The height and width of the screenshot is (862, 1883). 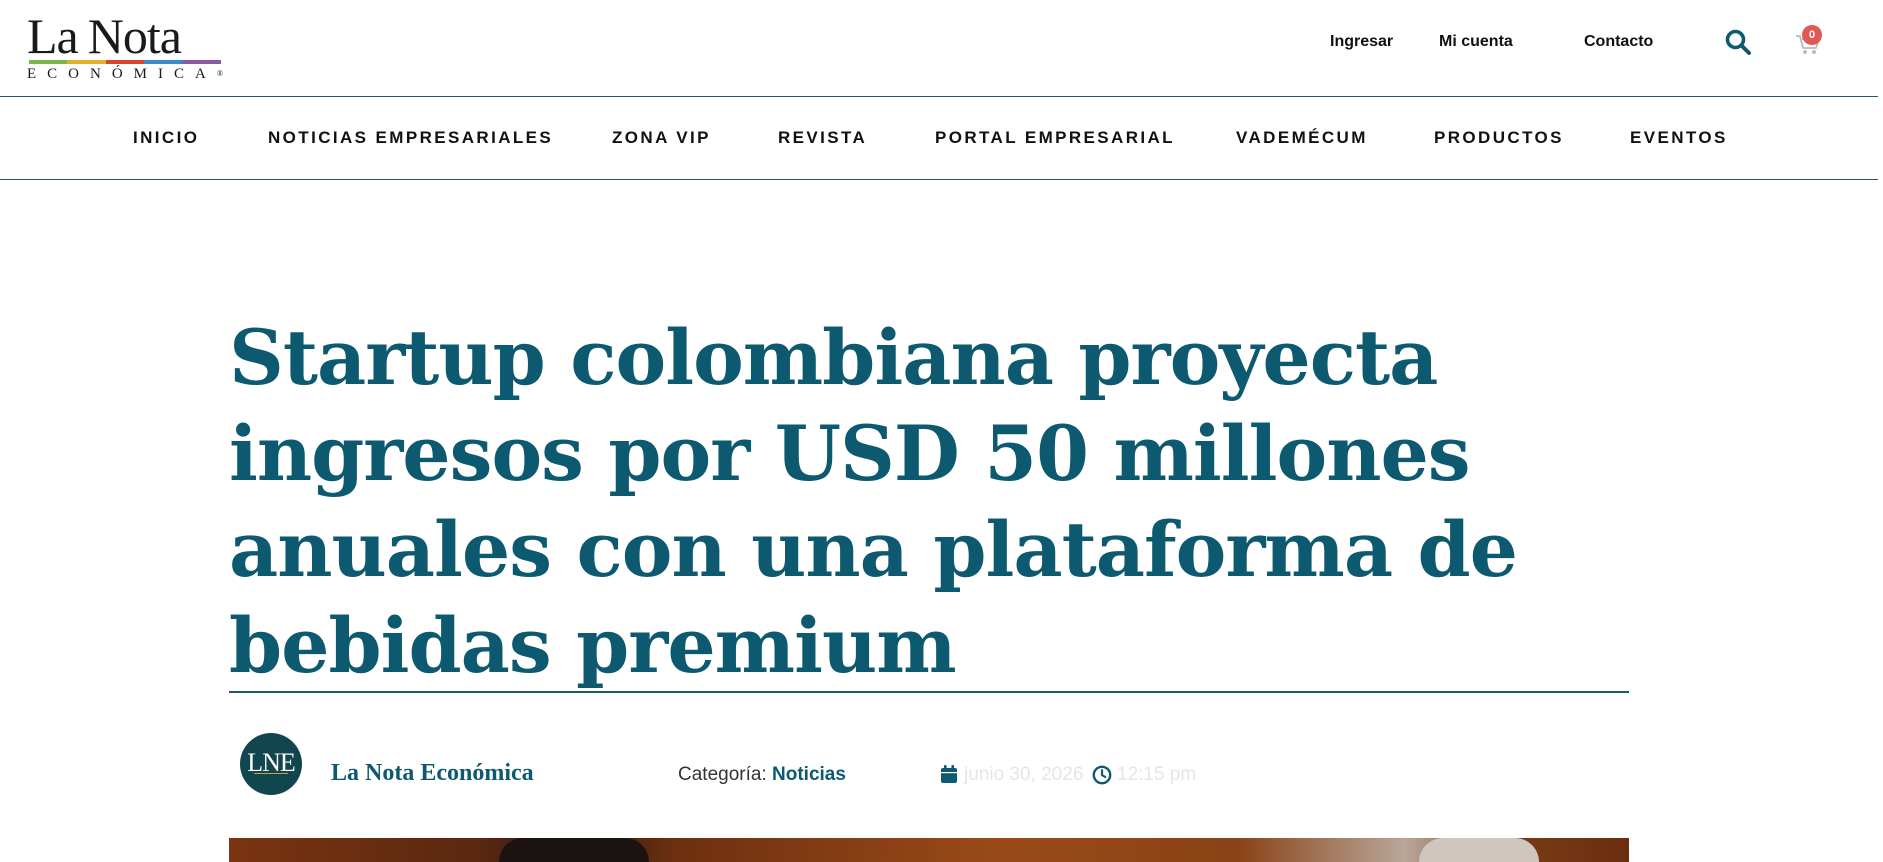 I want to click on logo-subtitle: ECONÓMICA®, so click(x=125, y=74).